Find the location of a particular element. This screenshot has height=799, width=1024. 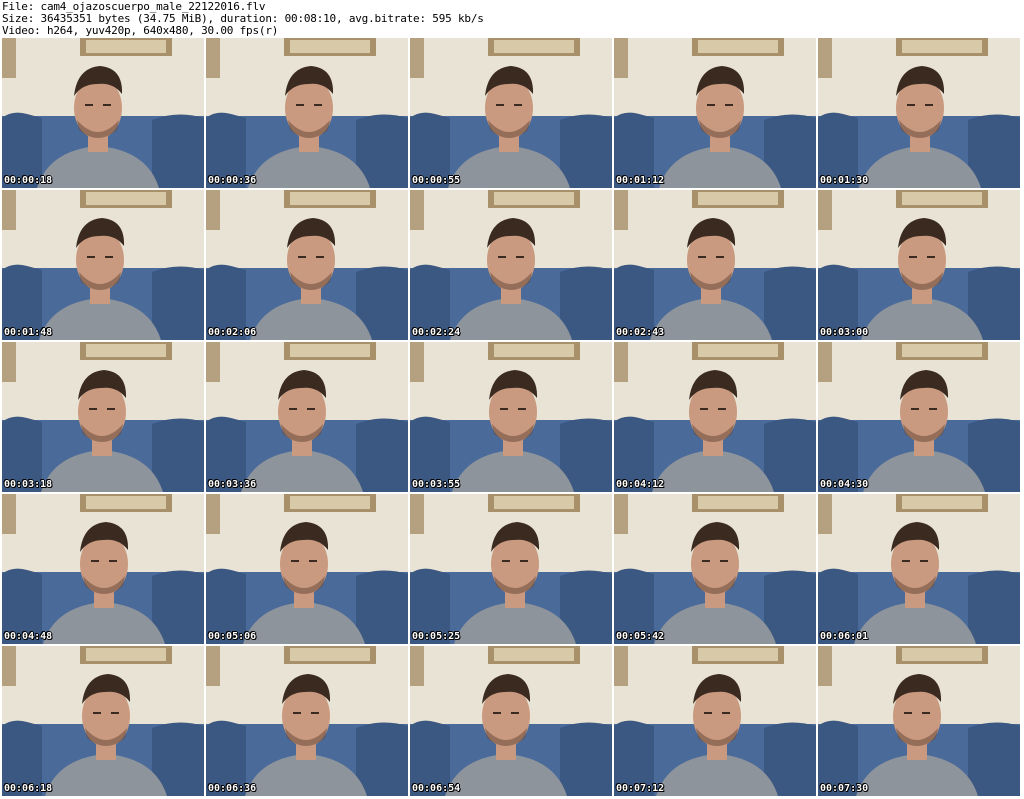

thumbnail-timestamp: 00:07:30 is located at coordinates (844, 788).